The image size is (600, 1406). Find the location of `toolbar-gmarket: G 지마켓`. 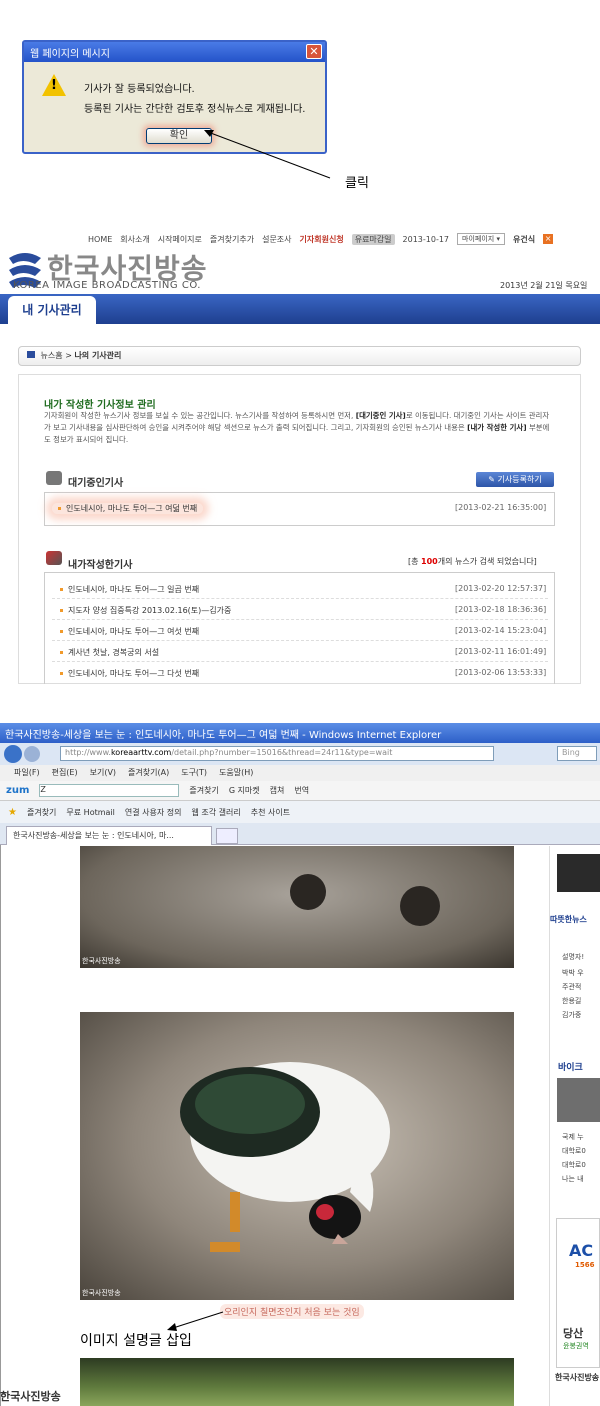

toolbar-gmarket: G 지마켓 is located at coordinates (244, 790).